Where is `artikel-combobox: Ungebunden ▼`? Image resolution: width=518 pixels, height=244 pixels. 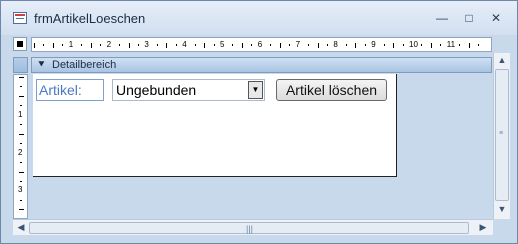
artikel-combobox: Ungebunden ▼ is located at coordinates (188, 90).